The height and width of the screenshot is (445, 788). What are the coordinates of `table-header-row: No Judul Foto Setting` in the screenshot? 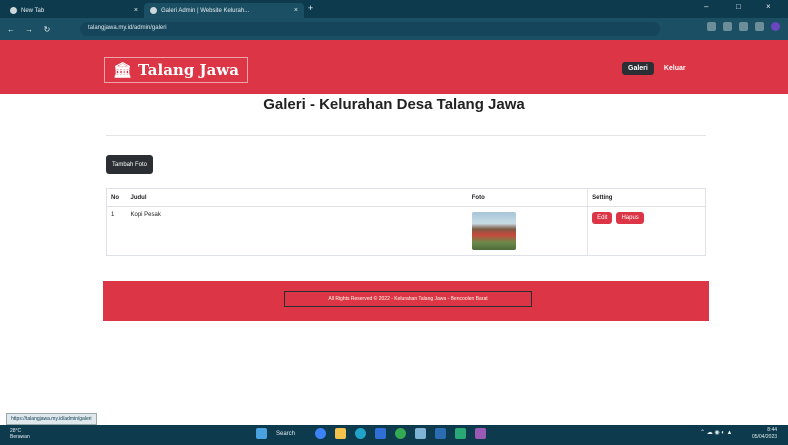 It's located at (406, 197).